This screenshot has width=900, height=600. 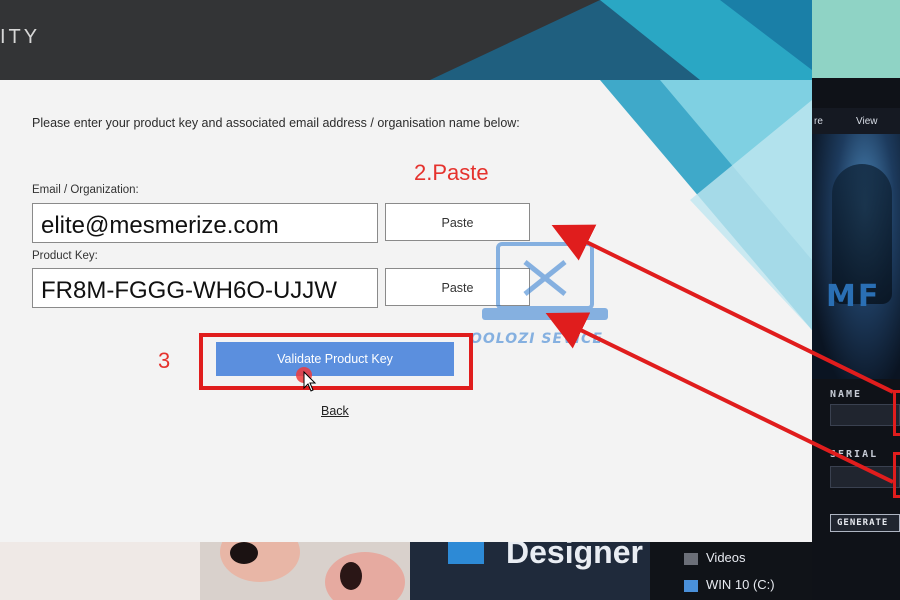 What do you see at coordinates (719, 398) in the screenshot?
I see `arrow-to-key-paste` at bounding box center [719, 398].